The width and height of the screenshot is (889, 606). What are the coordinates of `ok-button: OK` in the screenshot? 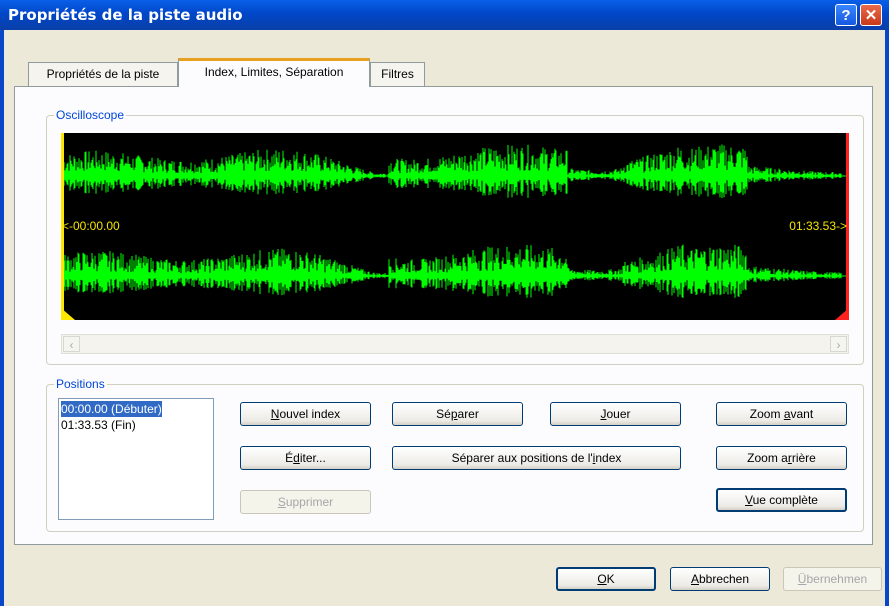 It's located at (606, 579).